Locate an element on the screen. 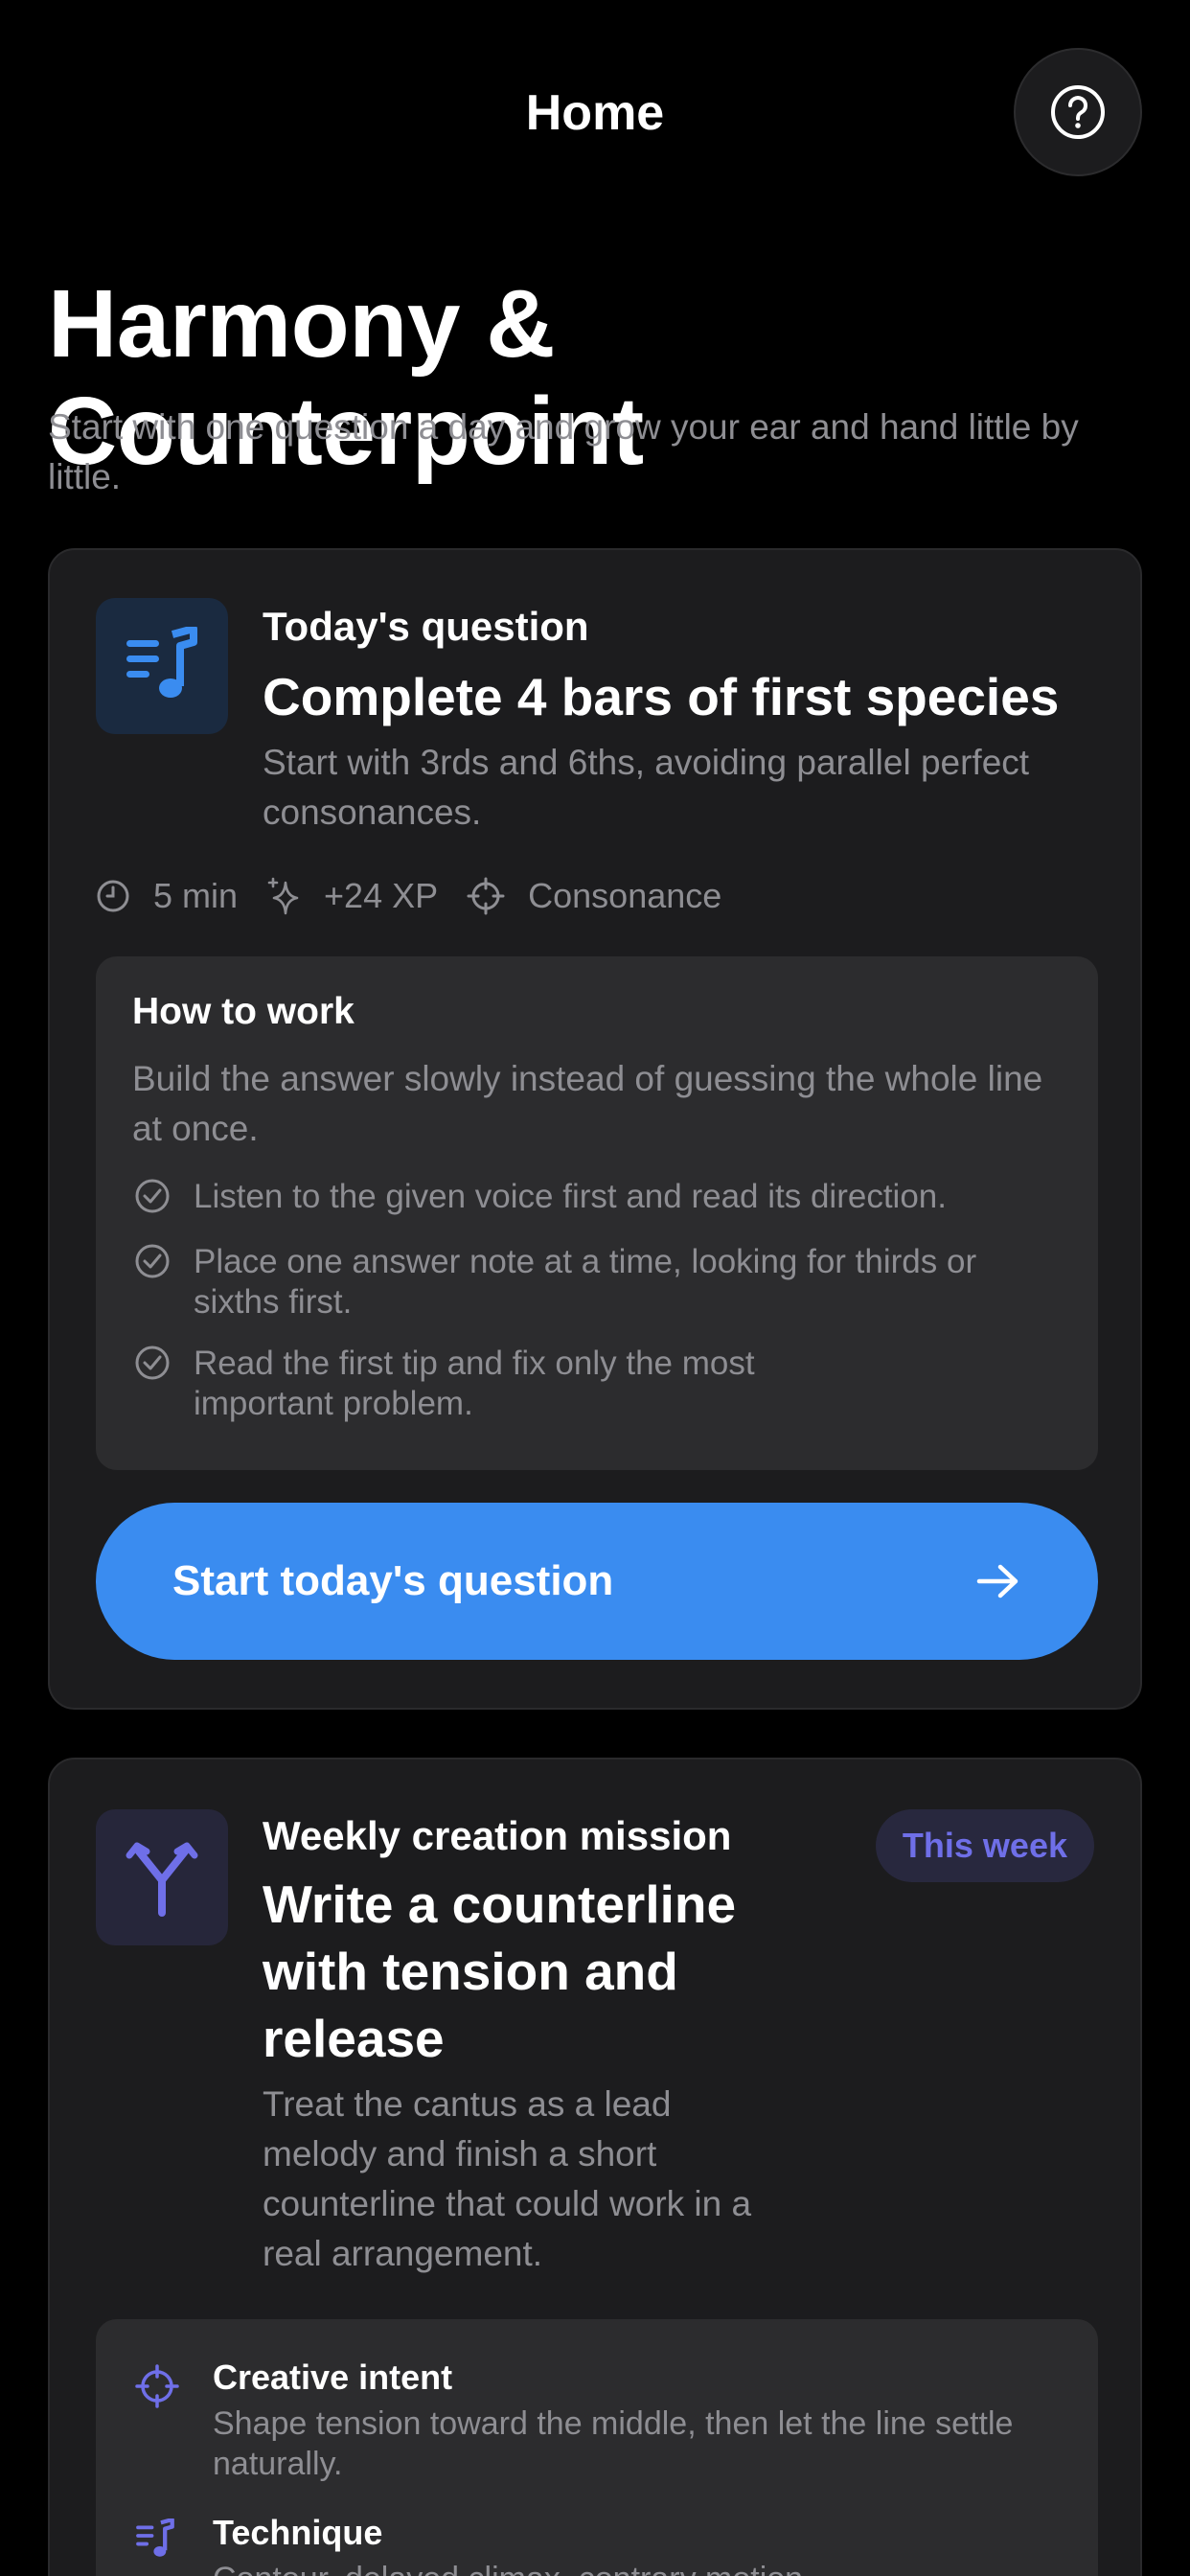  help-button is located at coordinates (1078, 112).